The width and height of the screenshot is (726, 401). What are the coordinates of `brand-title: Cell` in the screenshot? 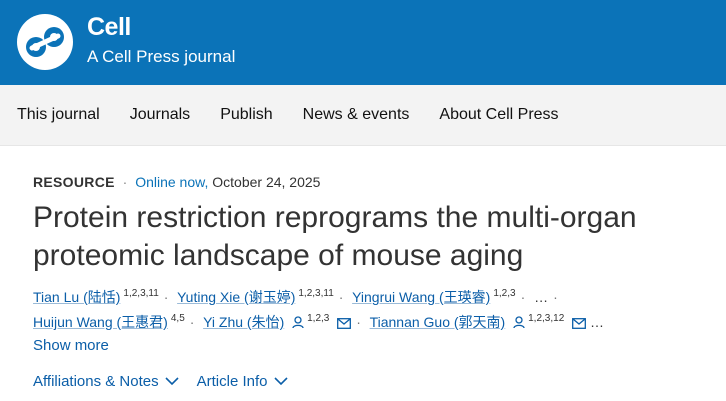 It's located at (109, 27).